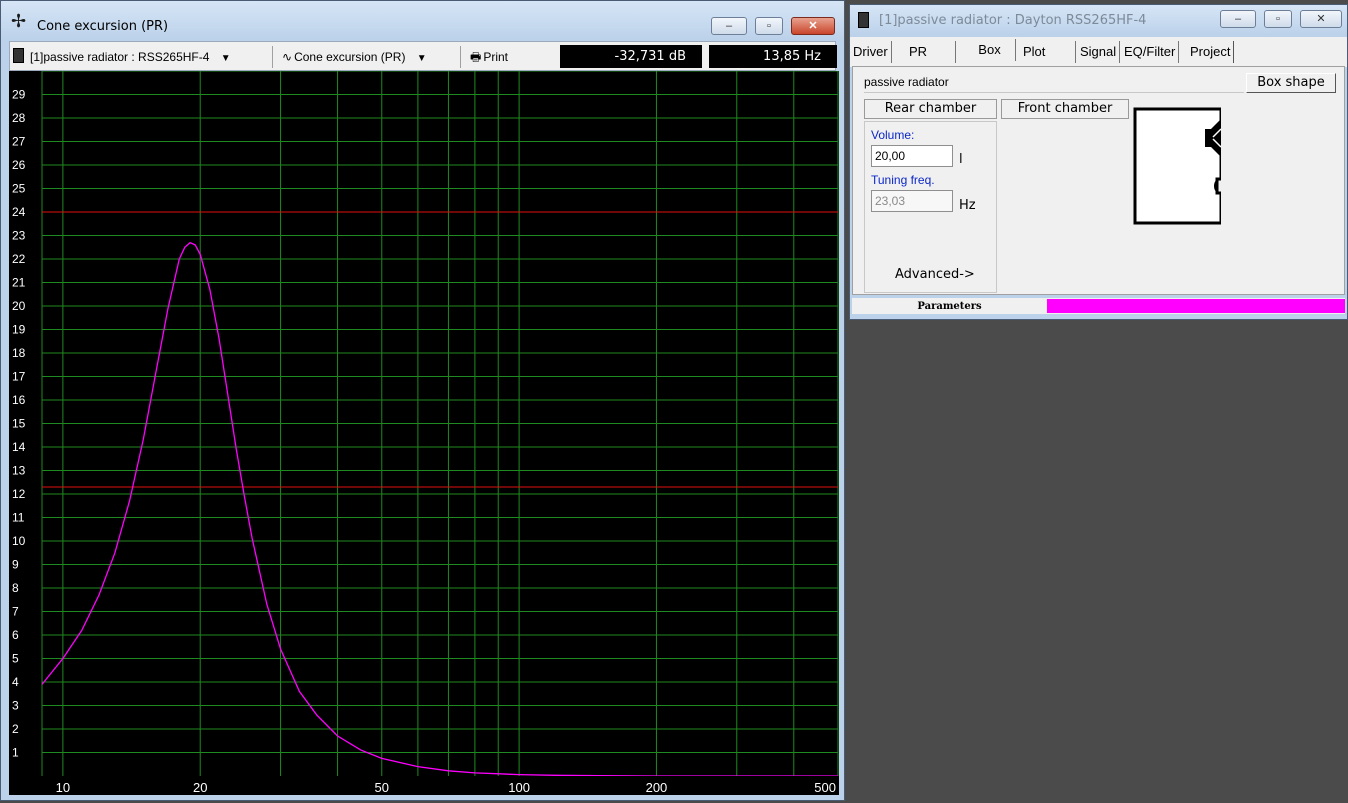 The image size is (1348, 803). I want to click on status-parameters-label: Parameters, so click(949, 306).